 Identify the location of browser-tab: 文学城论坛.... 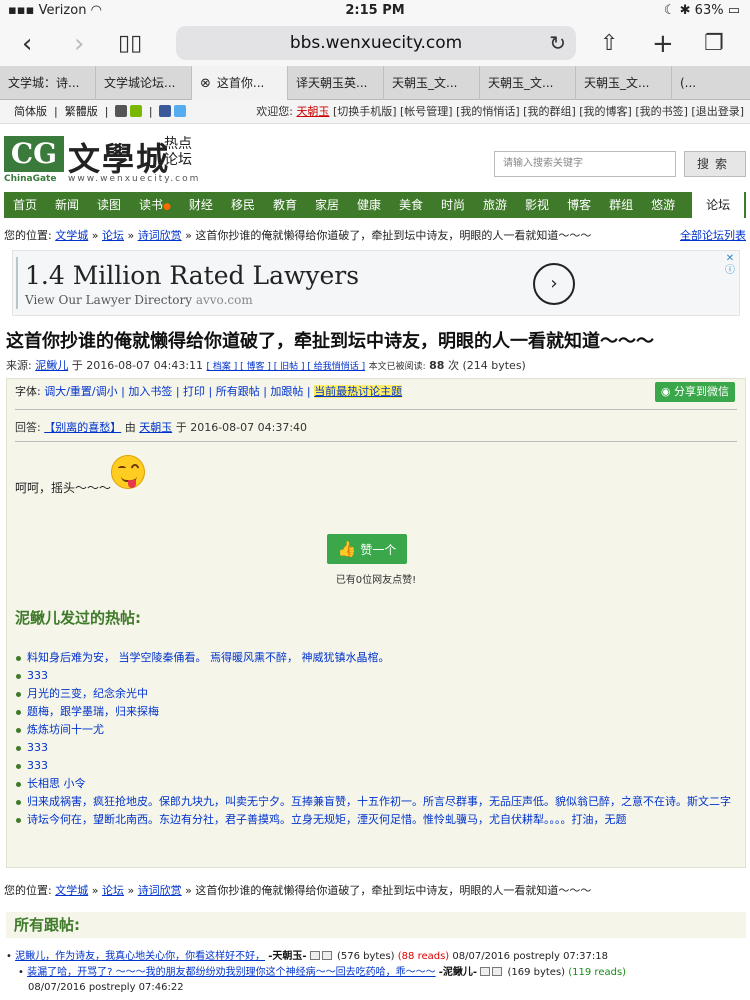
(144, 83).